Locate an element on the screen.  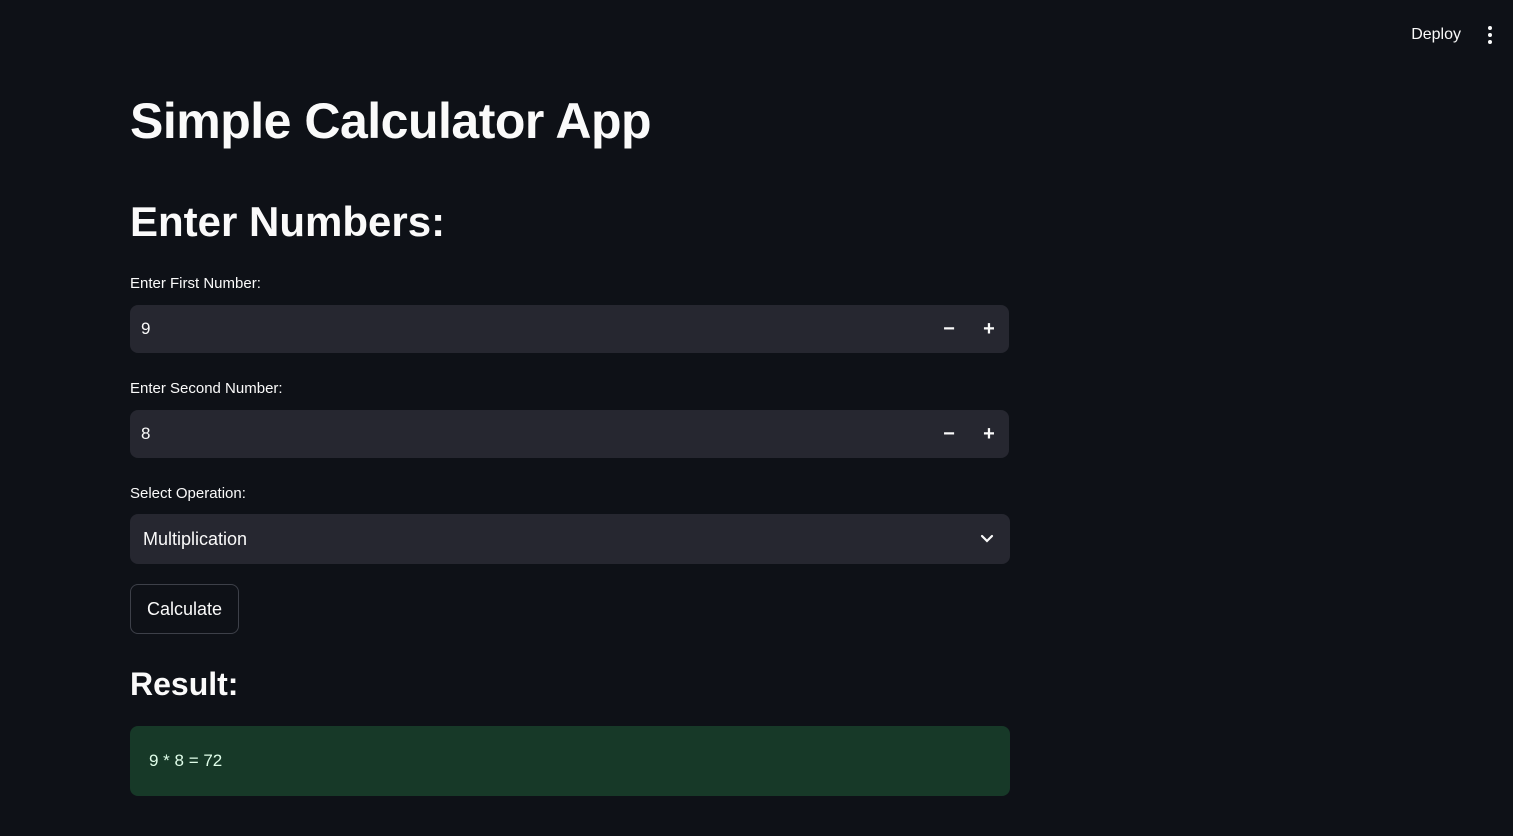
chevron-down-icon is located at coordinates (987, 538).